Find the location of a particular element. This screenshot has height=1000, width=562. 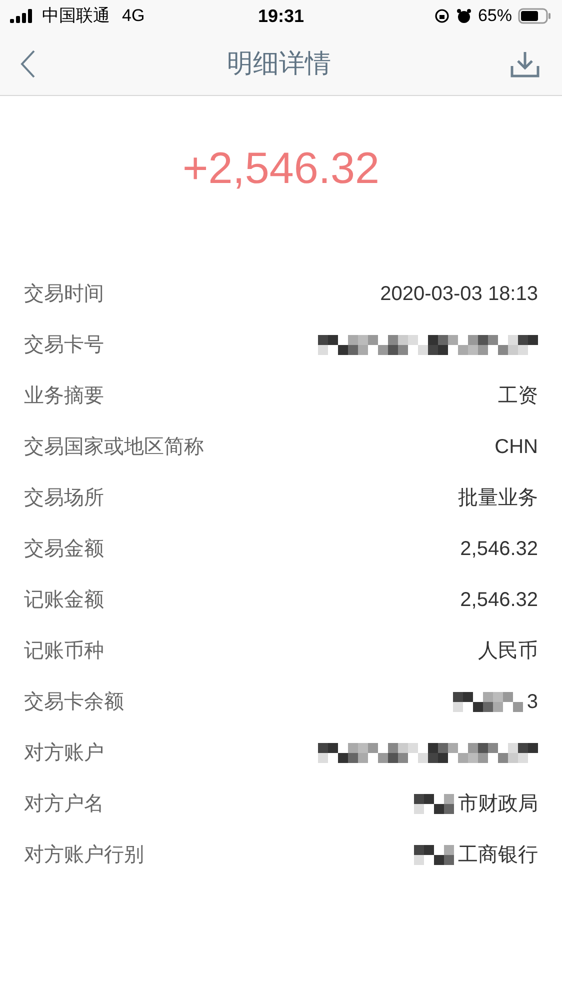

network-label: 4G is located at coordinates (133, 16).